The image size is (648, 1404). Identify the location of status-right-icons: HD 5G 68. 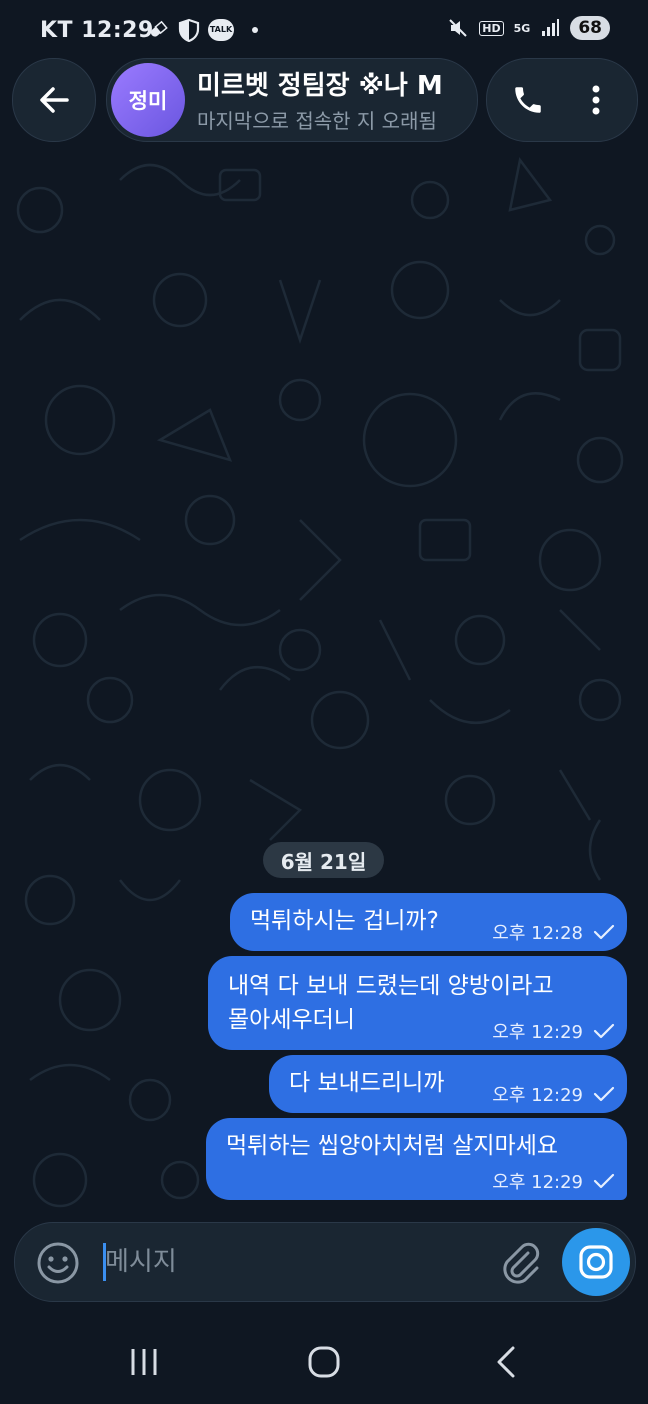
(528, 28).